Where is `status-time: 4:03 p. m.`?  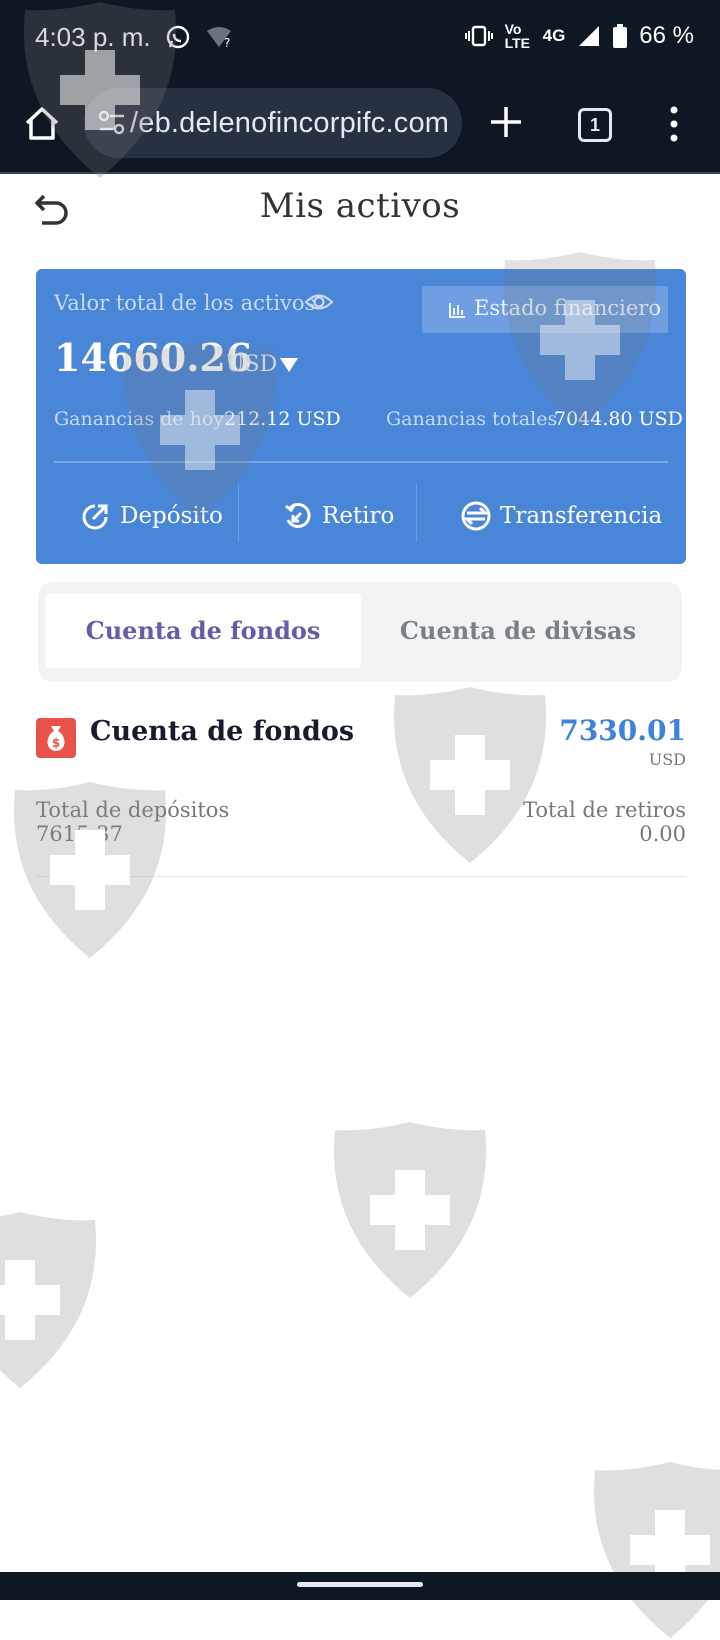 status-time: 4:03 p. m. is located at coordinates (93, 37).